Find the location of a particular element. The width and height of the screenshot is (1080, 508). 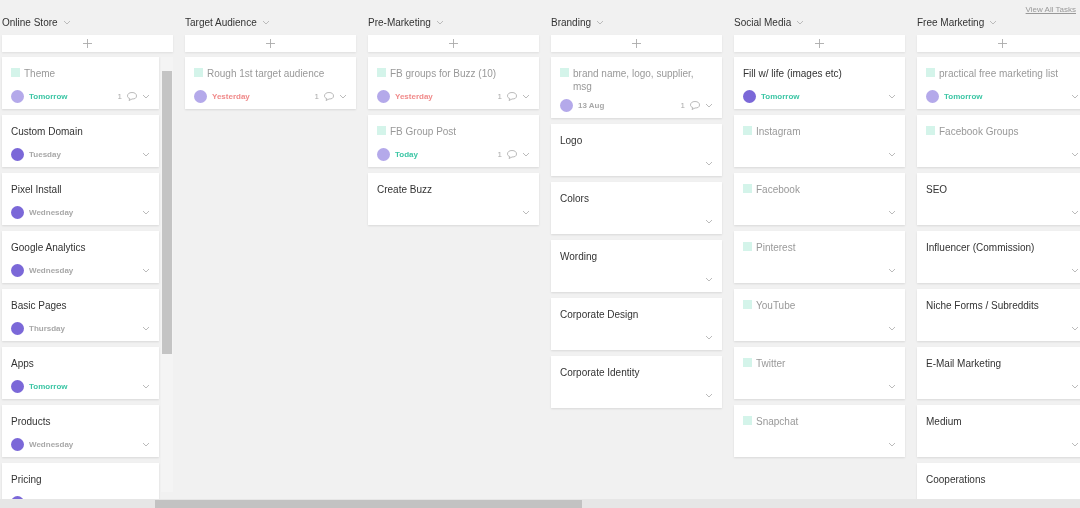

task-title: Pricing is located at coordinates (26, 479).